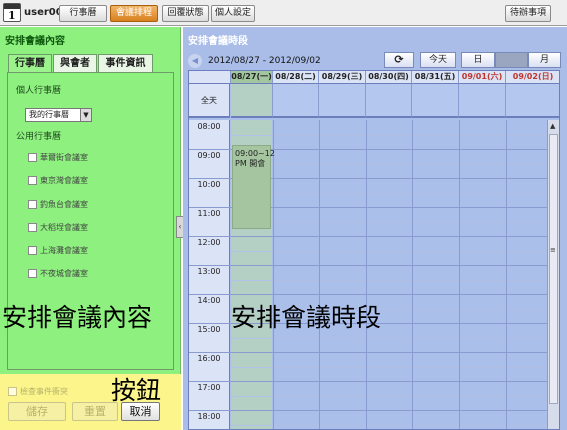 This screenshot has width=567, height=430. What do you see at coordinates (438, 60) in the screenshot?
I see `today-button: 今天` at bounding box center [438, 60].